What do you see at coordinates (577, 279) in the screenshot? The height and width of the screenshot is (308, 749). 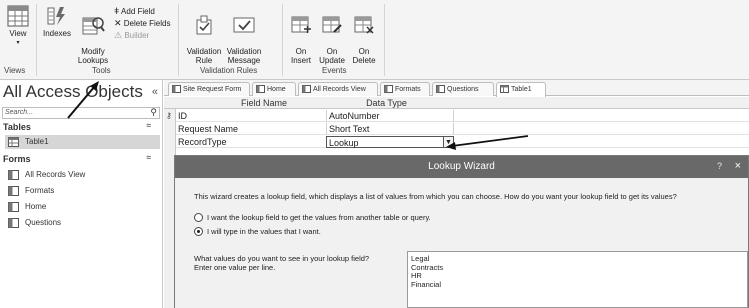 I see `lookup-values-textarea: Legal Contracts HR Financial` at bounding box center [577, 279].